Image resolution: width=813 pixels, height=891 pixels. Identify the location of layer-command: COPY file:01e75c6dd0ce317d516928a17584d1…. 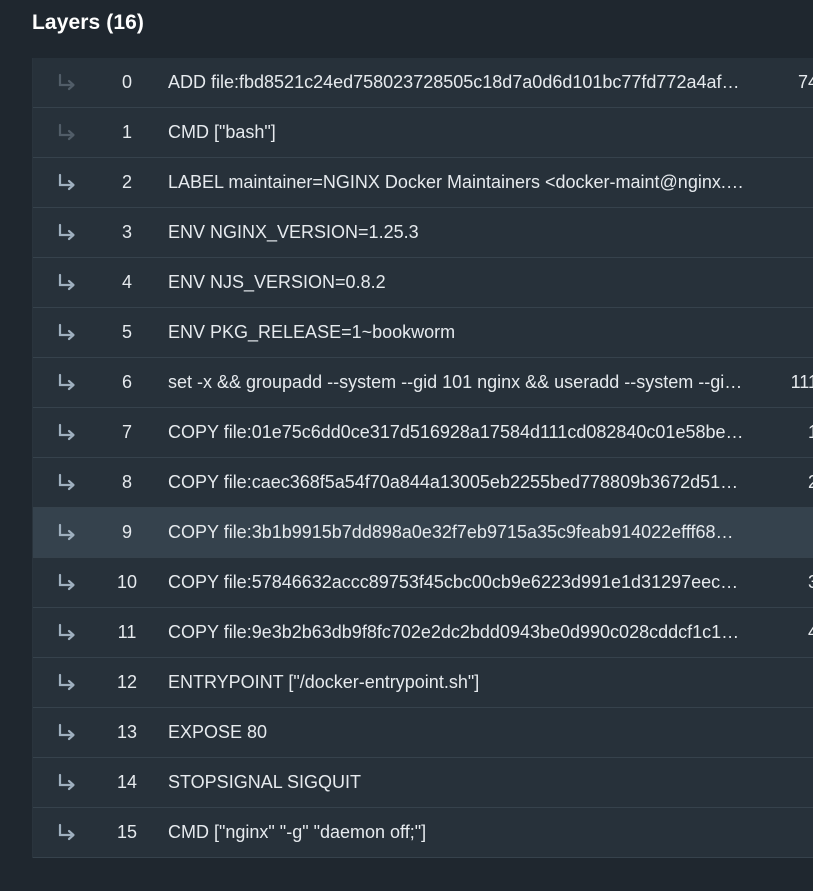
(456, 432).